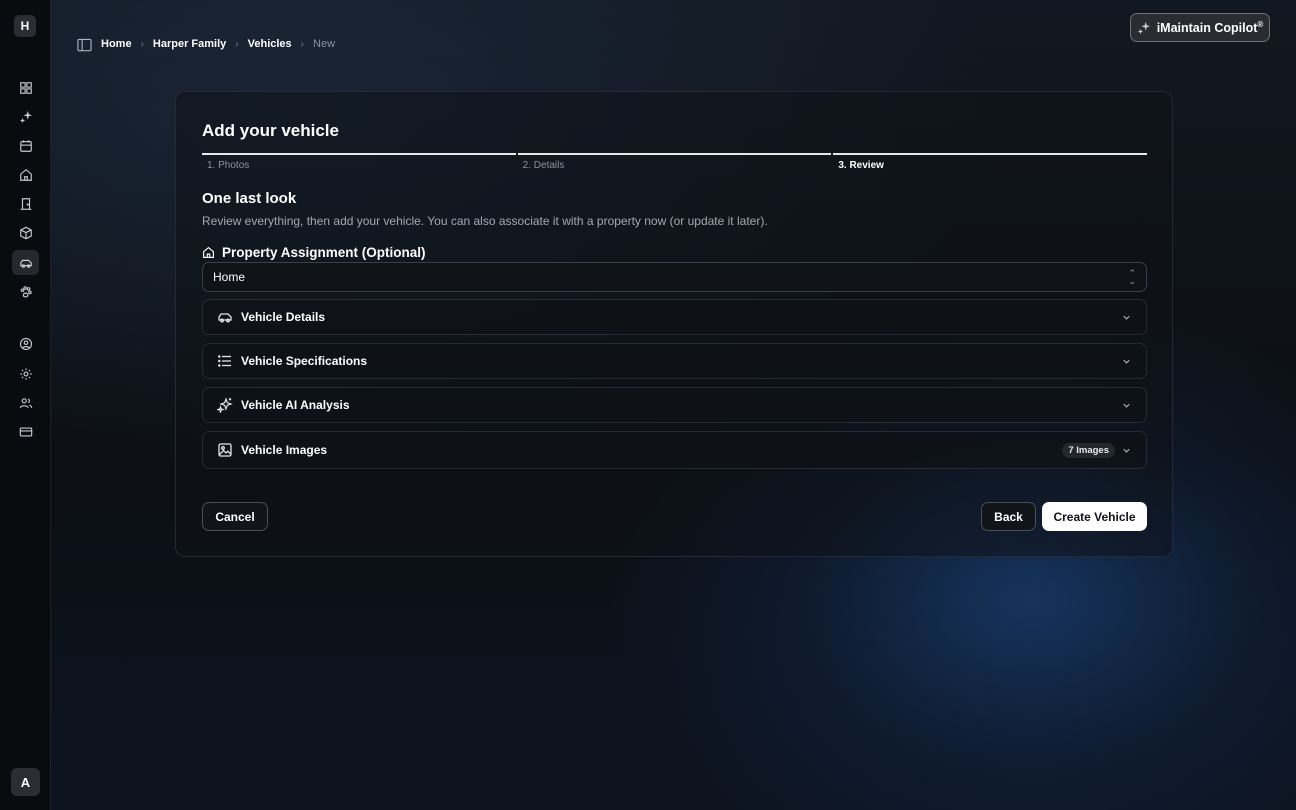  What do you see at coordinates (324, 252) in the screenshot?
I see `property-label-text: Property Assignment (Optional)` at bounding box center [324, 252].